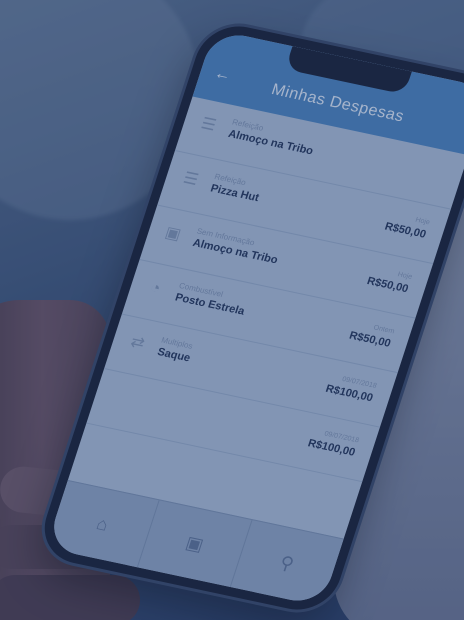  Describe the element at coordinates (70, 597) in the screenshot. I see `left-finger` at that location.